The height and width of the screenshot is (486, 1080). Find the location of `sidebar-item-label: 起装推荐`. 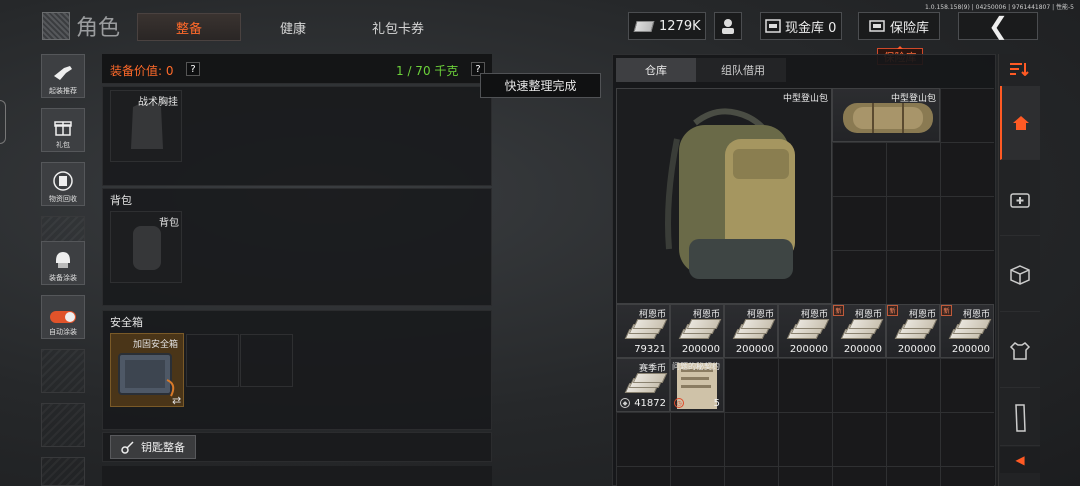

sidebar-item-label: 起装推荐 is located at coordinates (63, 91).